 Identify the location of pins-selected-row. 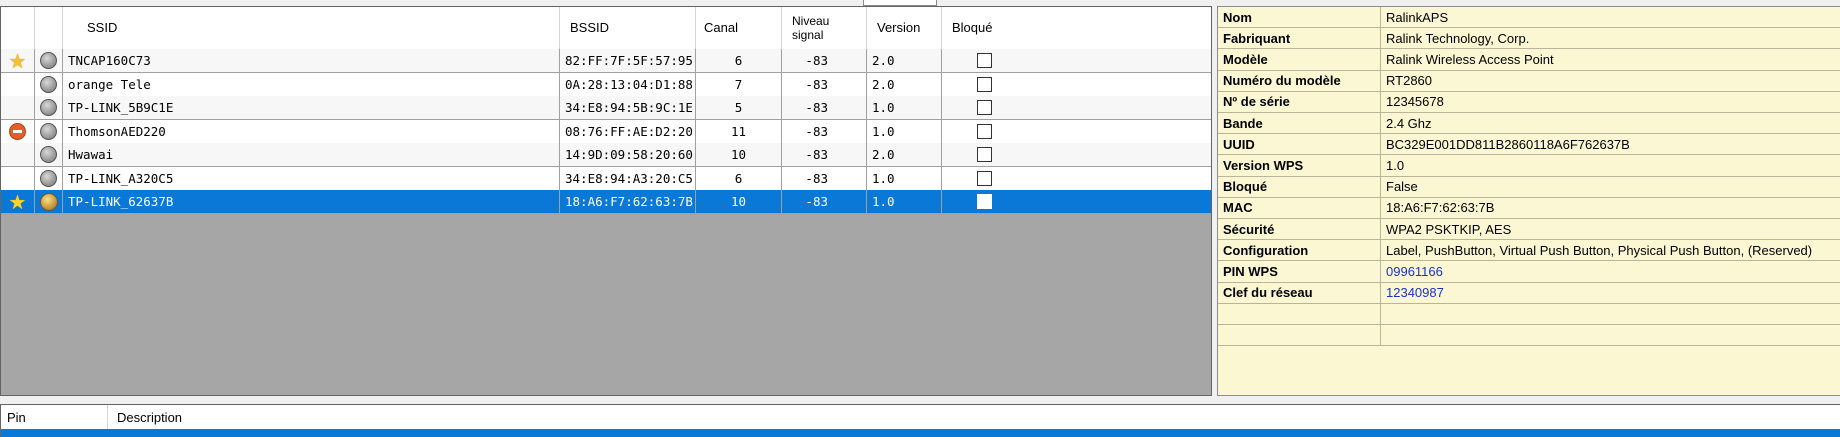
(920, 433).